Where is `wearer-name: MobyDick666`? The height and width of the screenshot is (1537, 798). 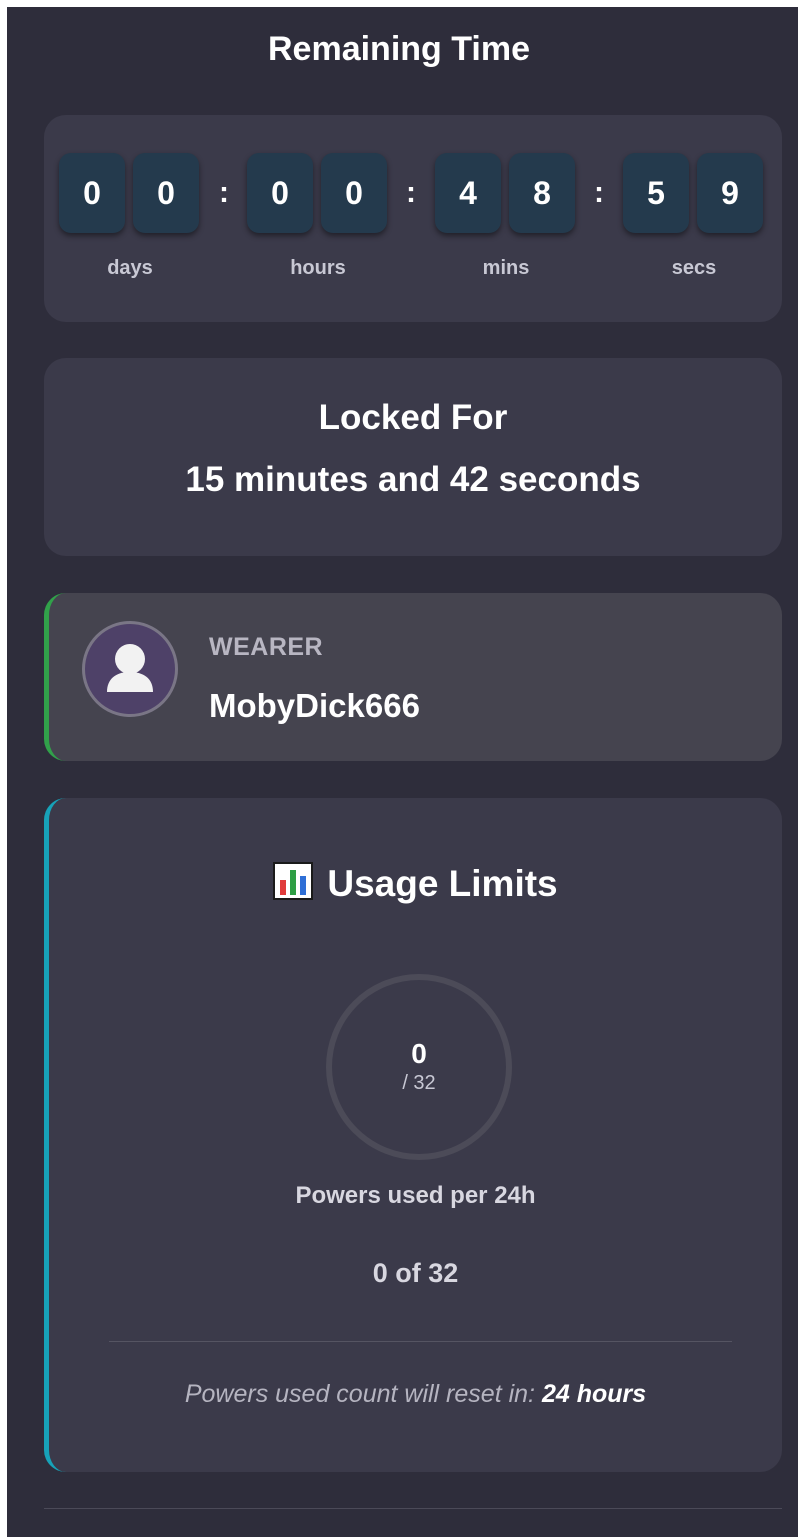
wearer-name: MobyDick666 is located at coordinates (314, 706).